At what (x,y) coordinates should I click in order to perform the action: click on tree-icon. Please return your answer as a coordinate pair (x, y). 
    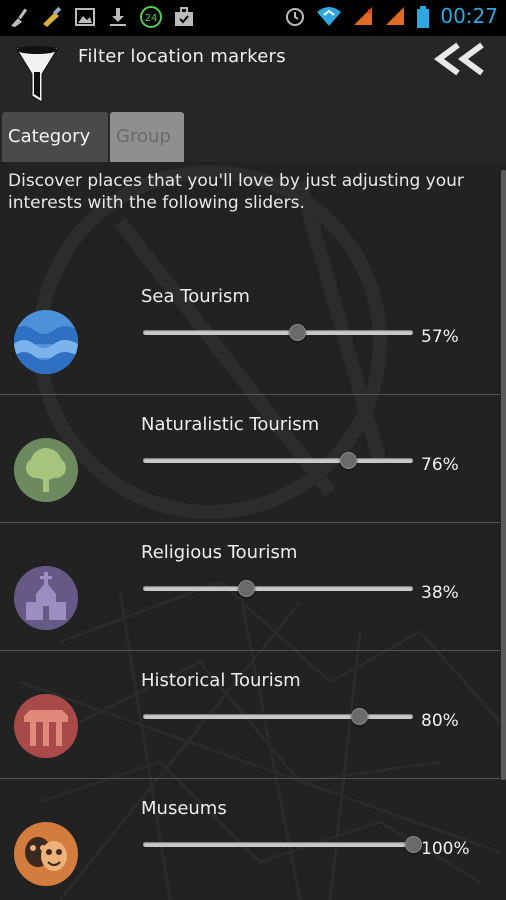
    Looking at the image, I should click on (46, 470).